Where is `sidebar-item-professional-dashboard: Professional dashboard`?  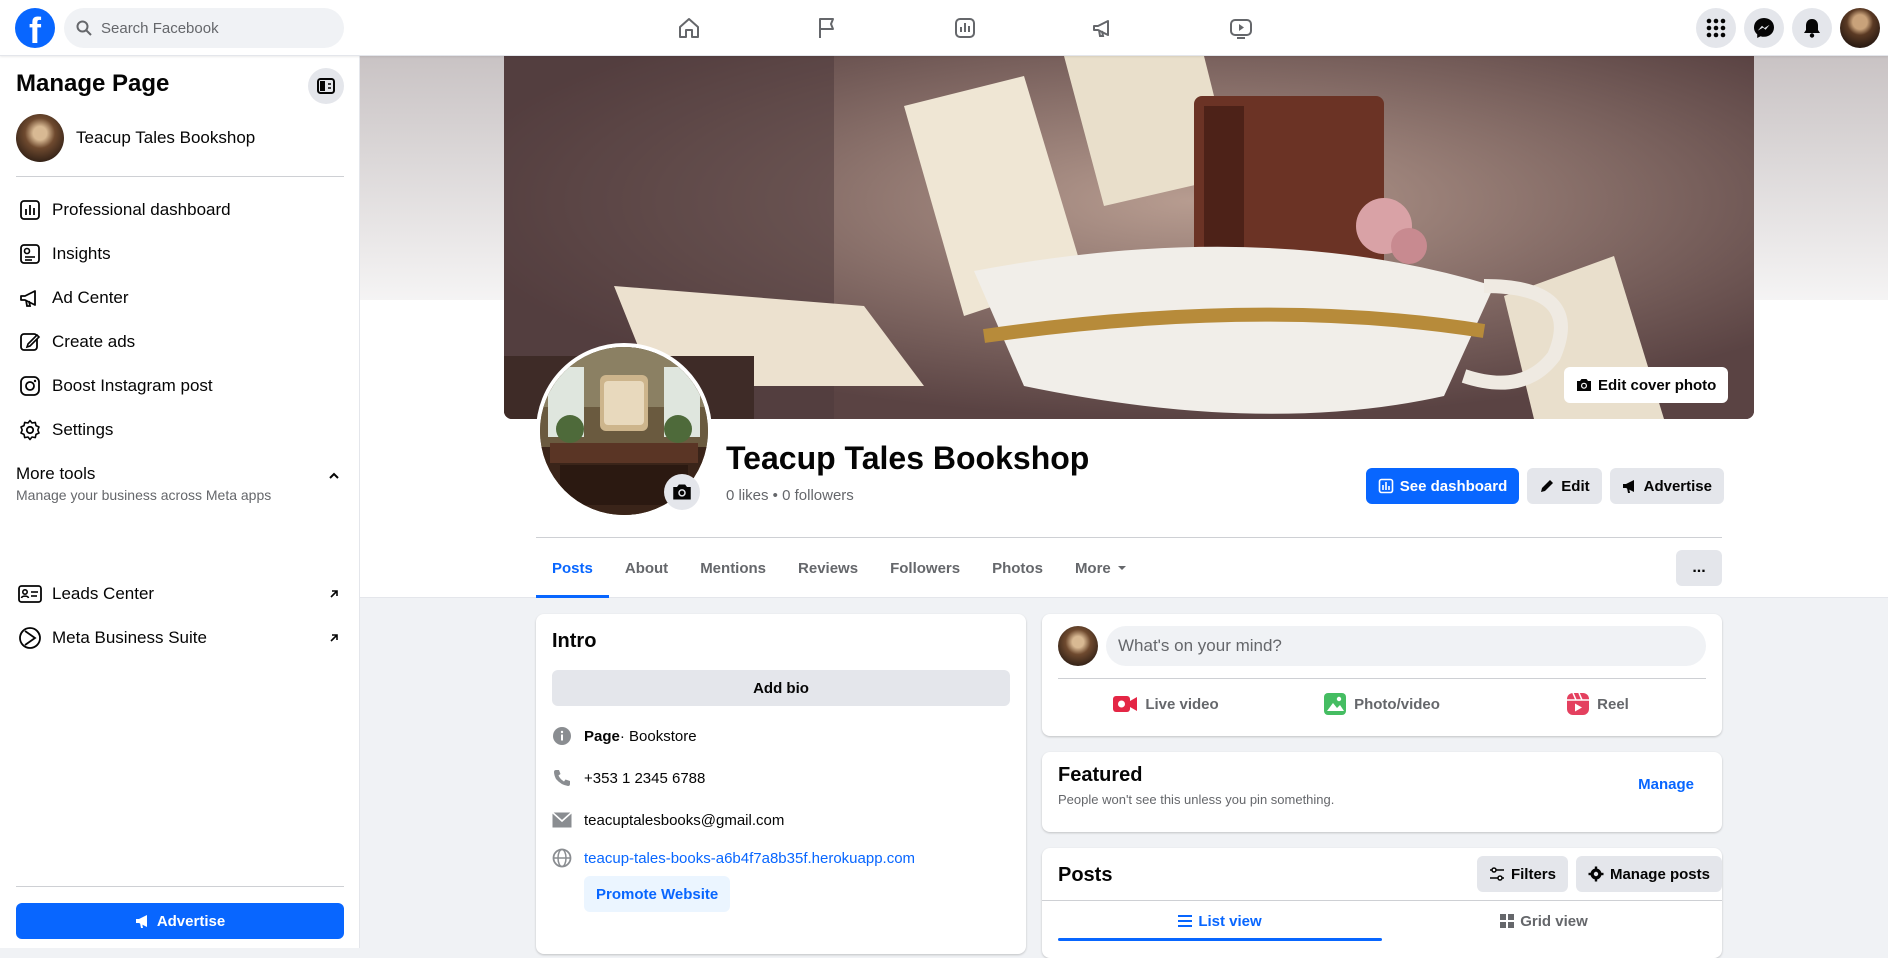 sidebar-item-professional-dashboard: Professional dashboard is located at coordinates (180, 210).